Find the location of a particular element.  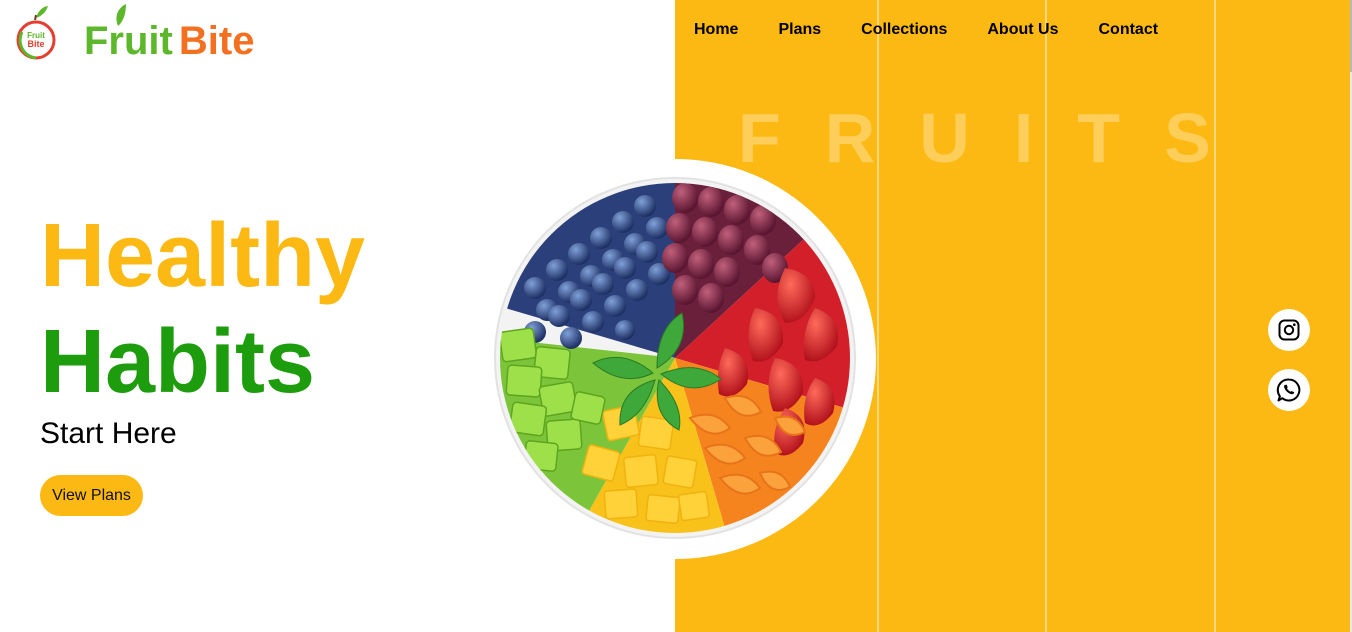

hero-subtitle: Start Here is located at coordinates (108, 433).